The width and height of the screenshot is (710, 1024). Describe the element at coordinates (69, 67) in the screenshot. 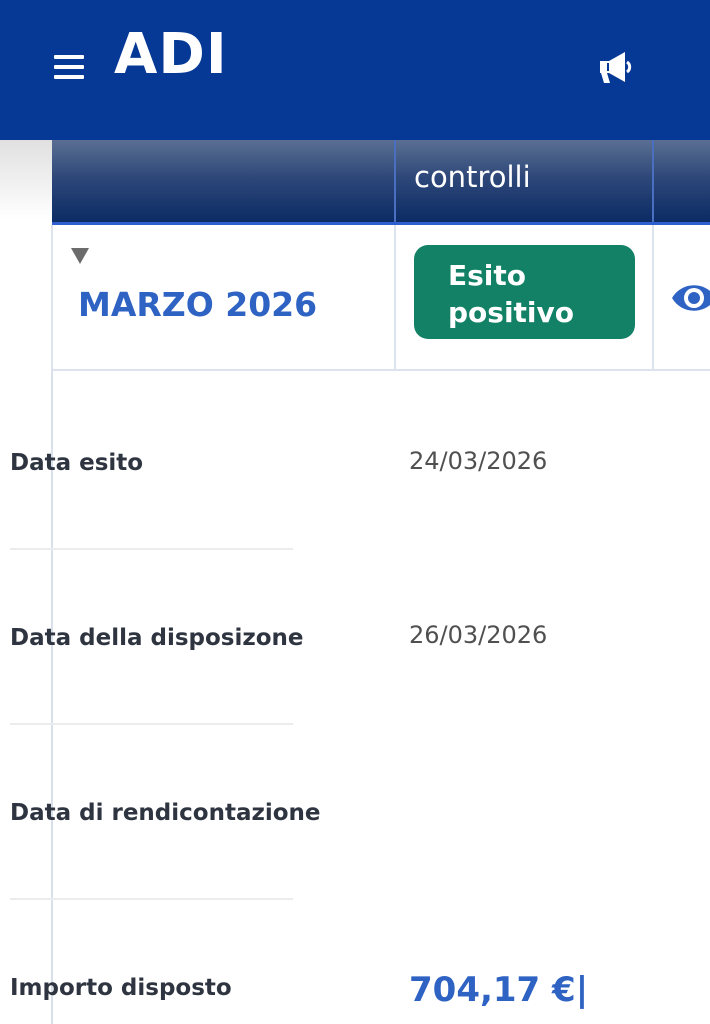

I see `hamburger-menu-icon` at that location.